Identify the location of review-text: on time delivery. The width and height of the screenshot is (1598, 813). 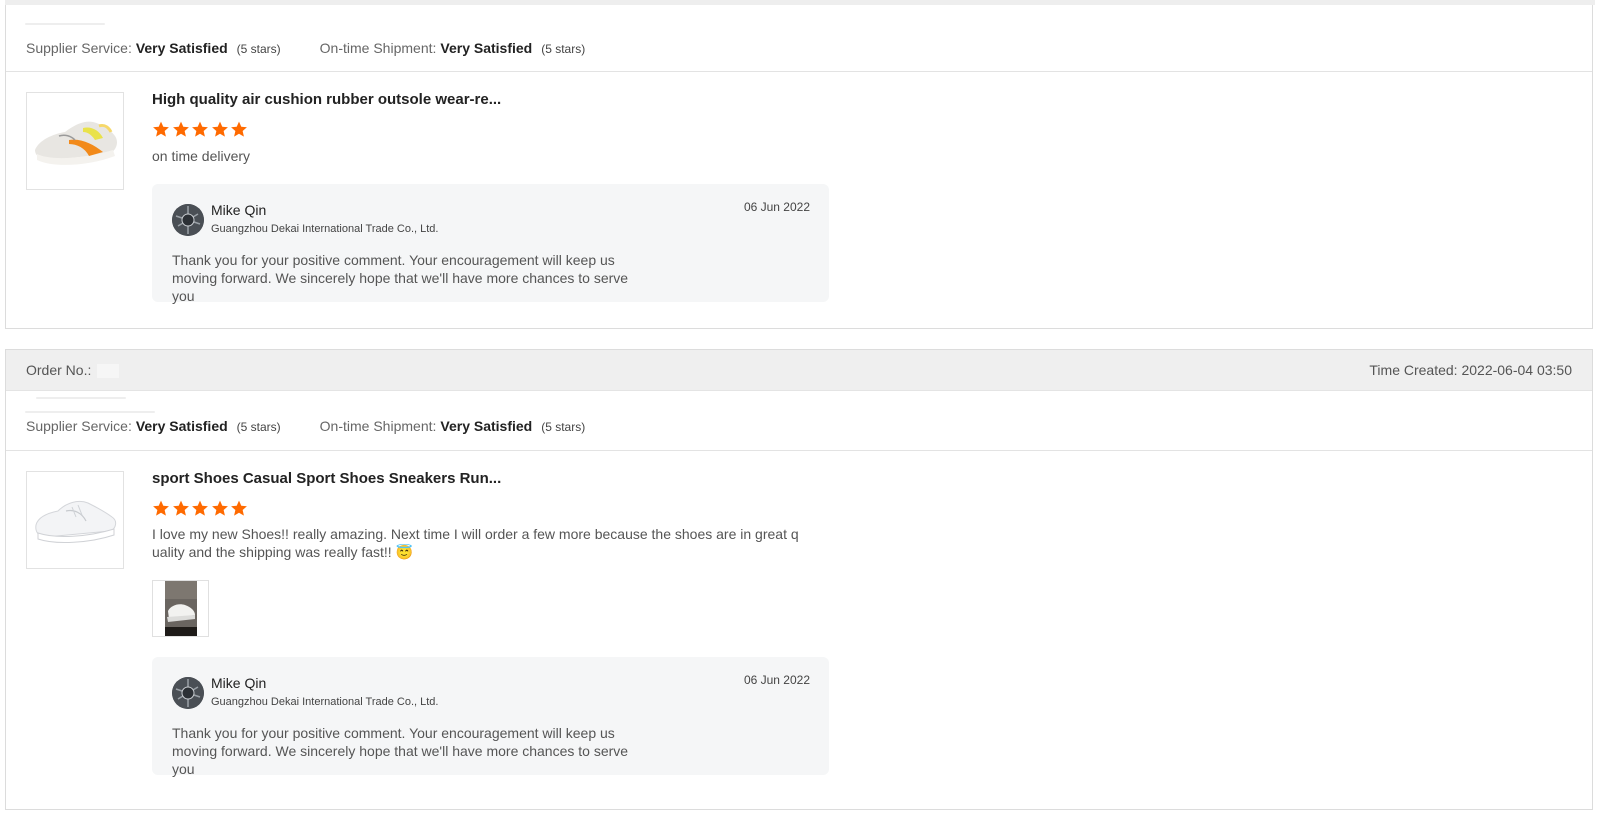
(201, 156).